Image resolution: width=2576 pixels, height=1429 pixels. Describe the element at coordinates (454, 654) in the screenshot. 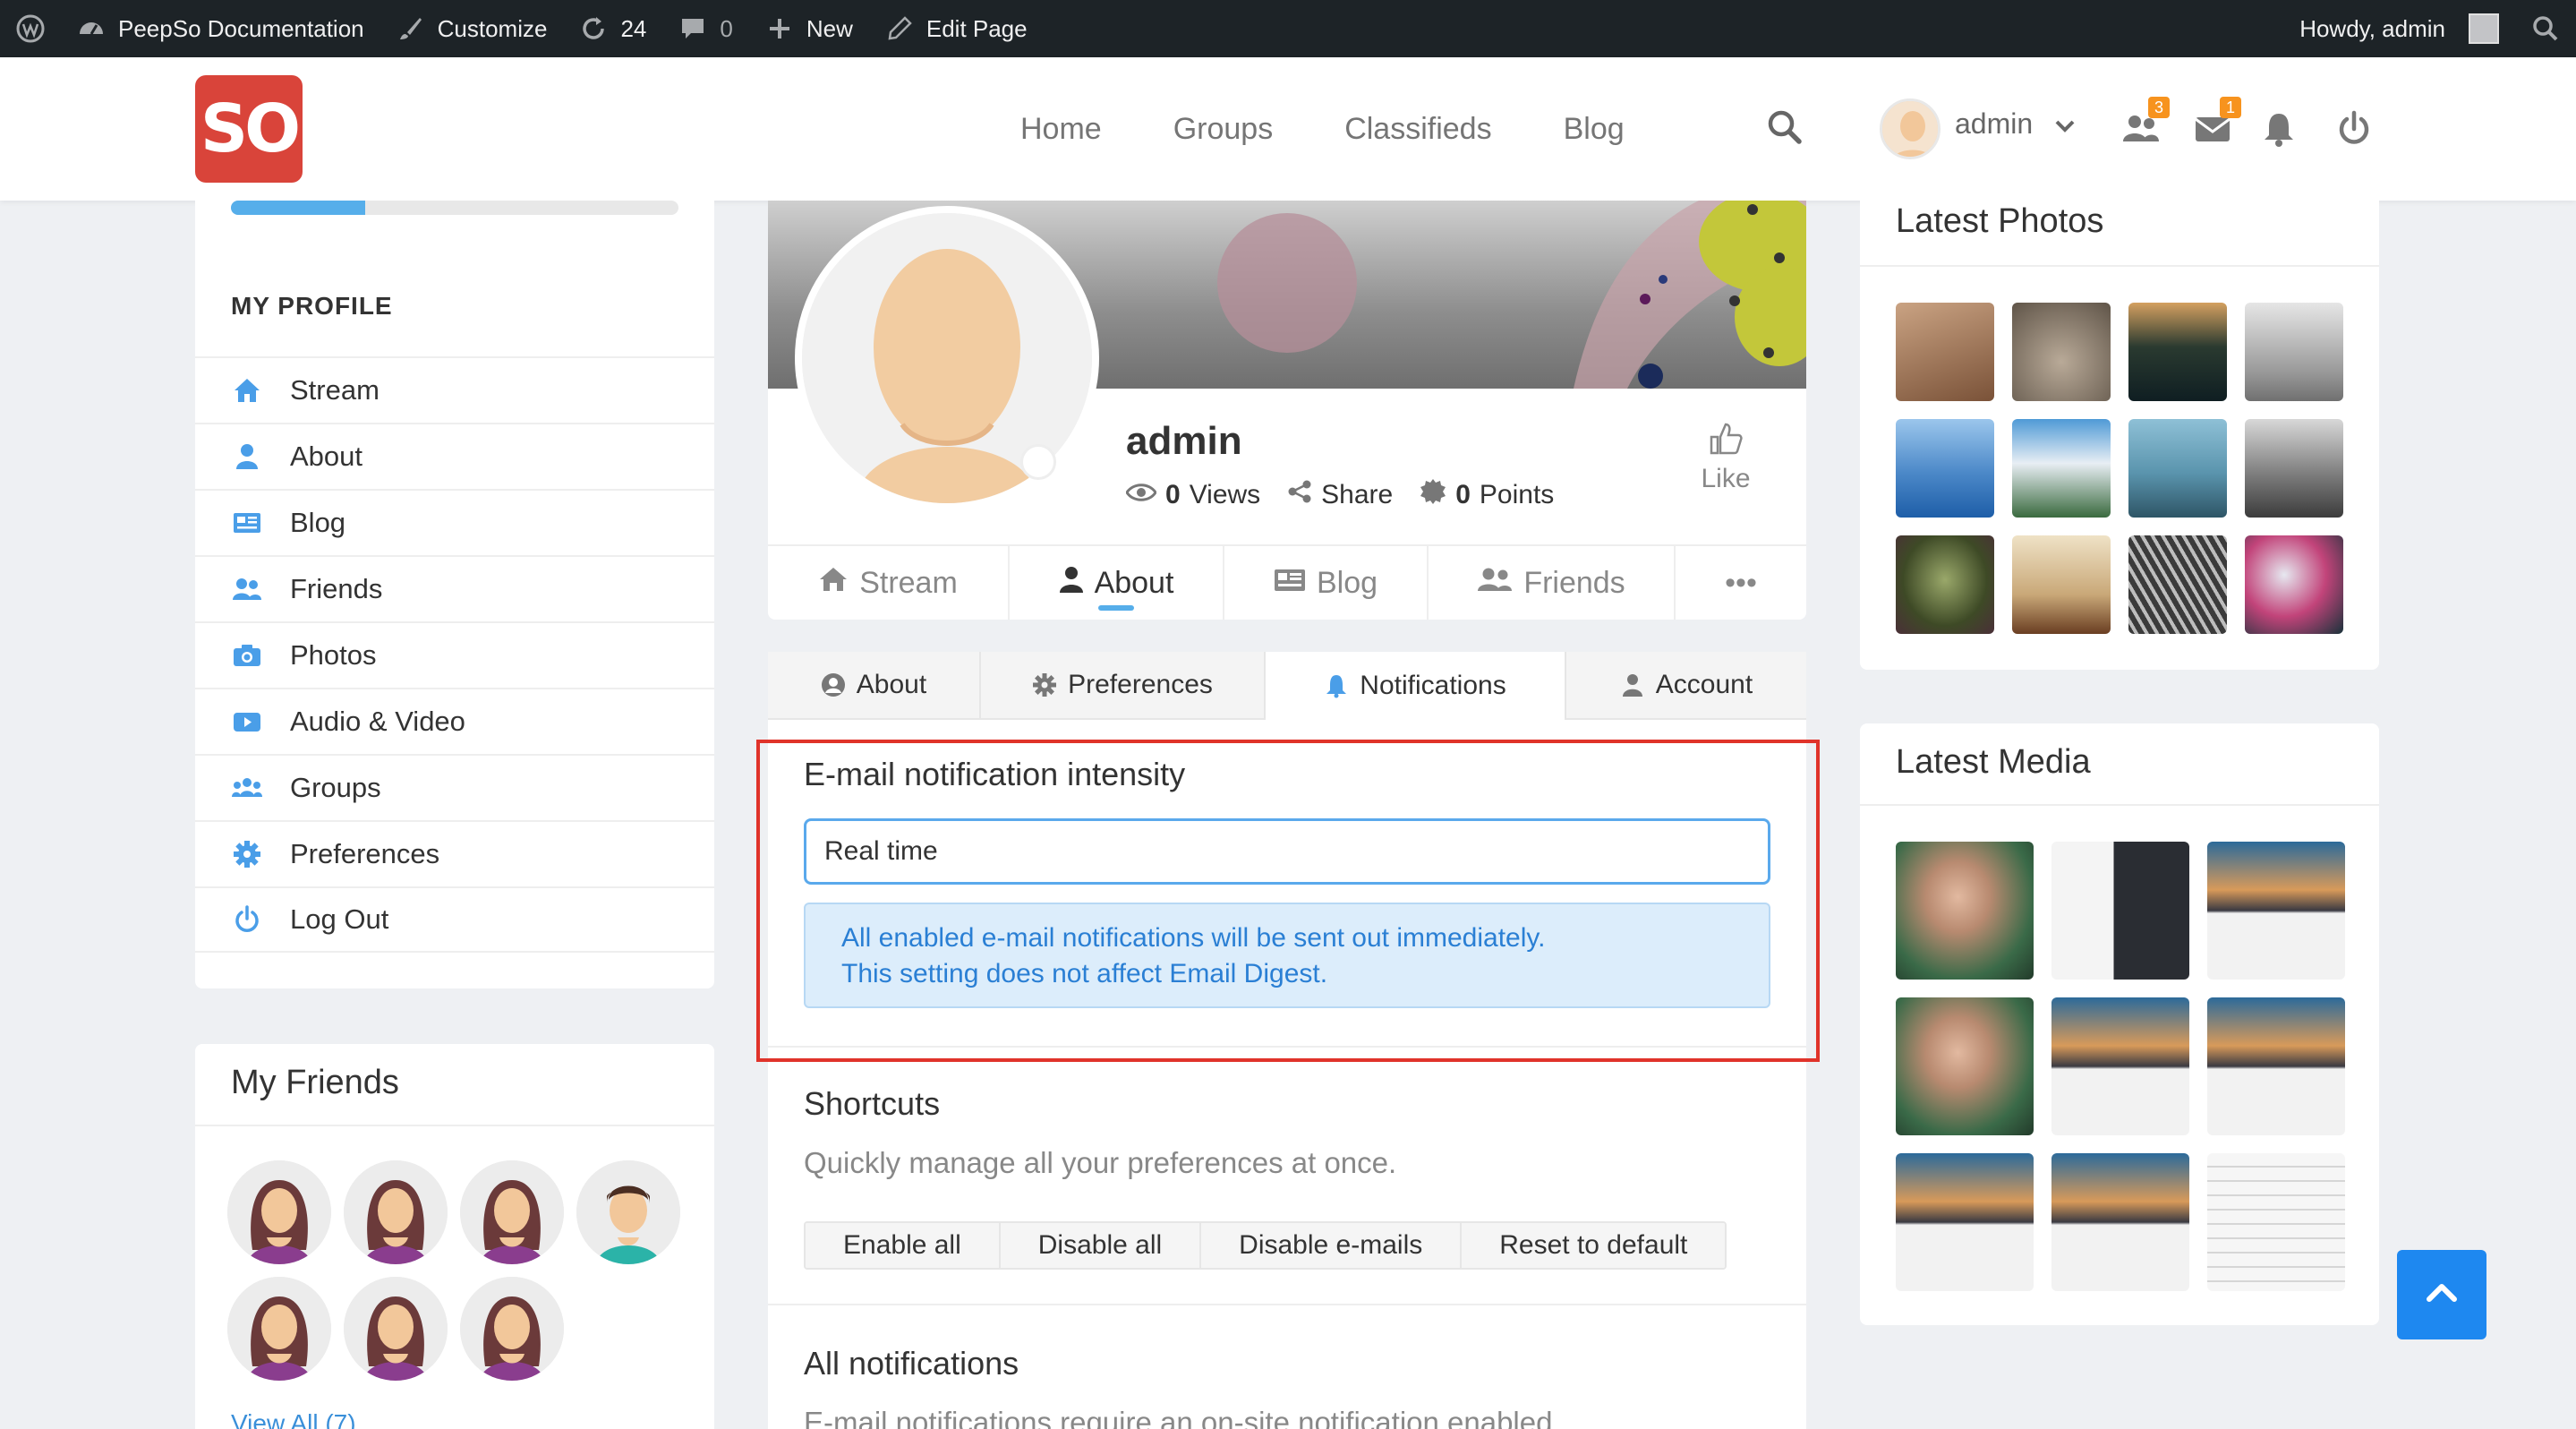

I see `sidebar-item-photos: Photos` at that location.